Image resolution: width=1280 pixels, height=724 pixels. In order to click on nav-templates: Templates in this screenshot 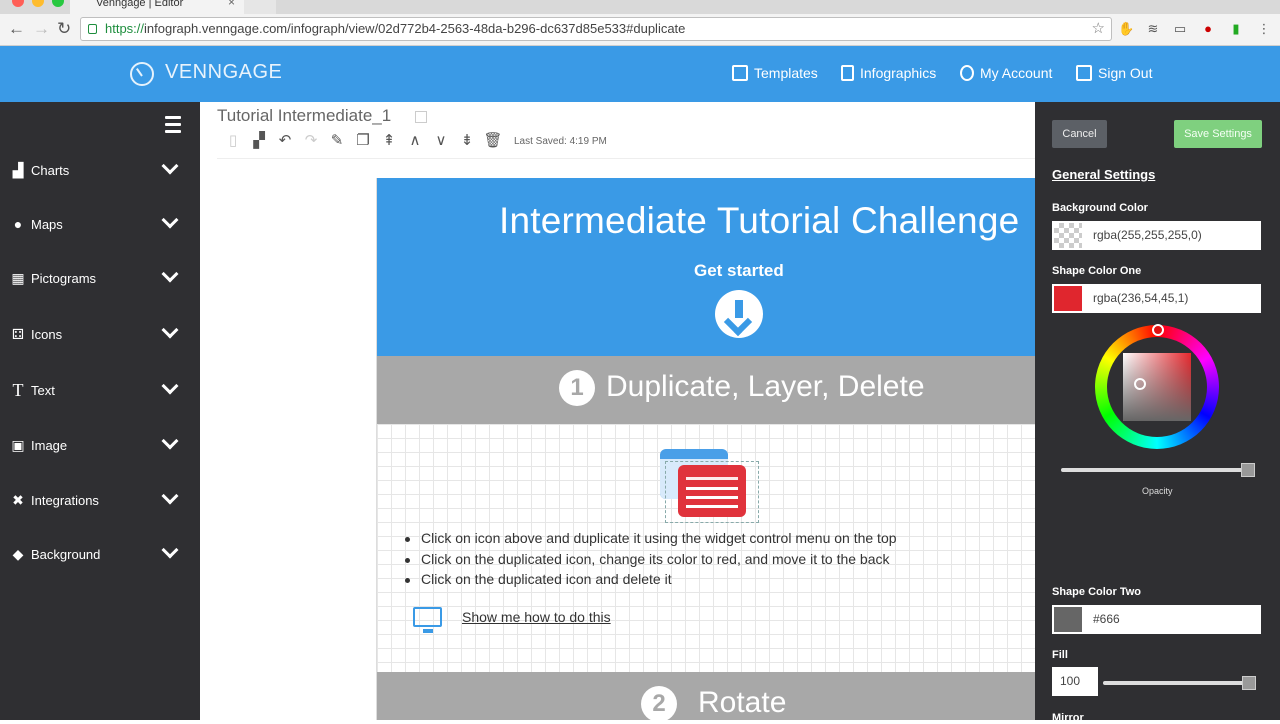, I will do `click(775, 73)`.